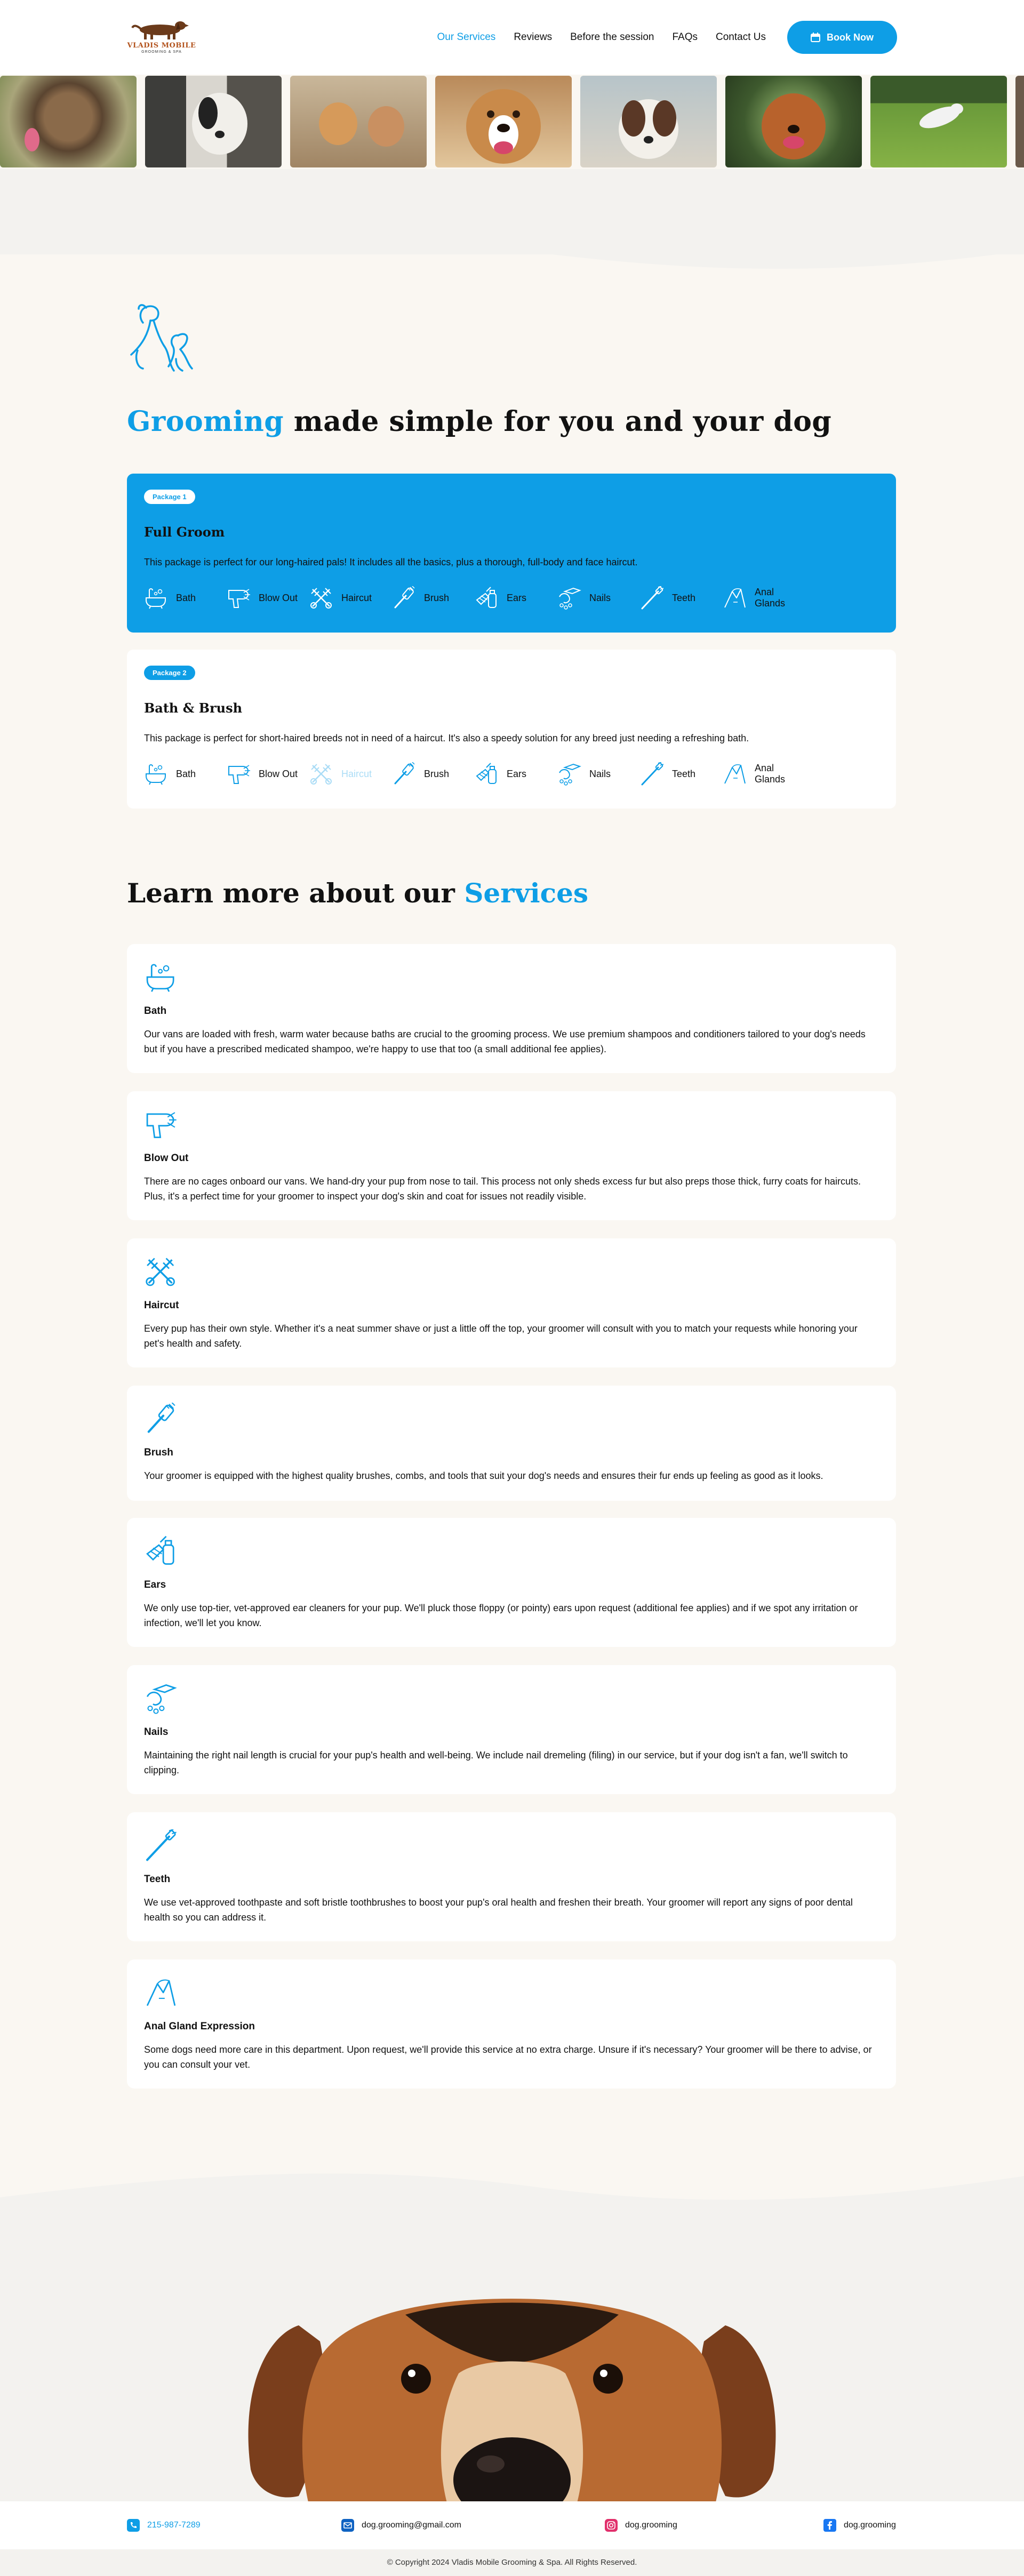 The height and width of the screenshot is (2576, 1024). I want to click on feature-label: Anal Glands, so click(770, 598).